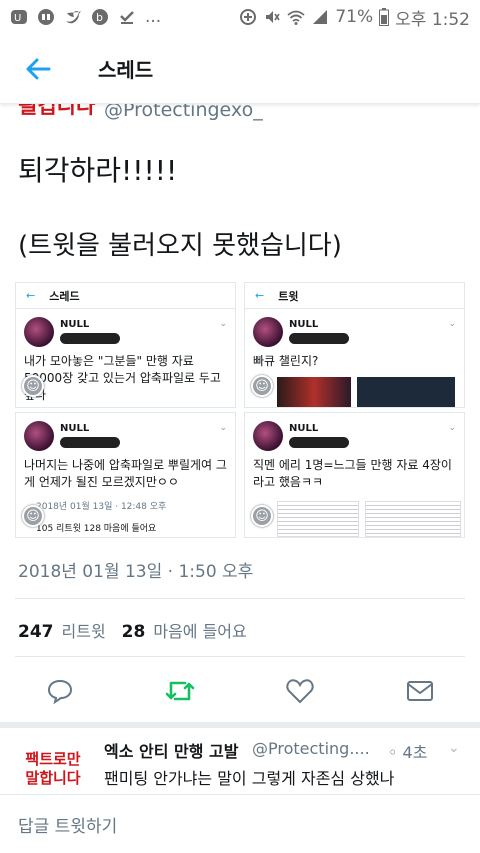 The height and width of the screenshot is (853, 480). What do you see at coordinates (248, 17) in the screenshot?
I see `data-saver-icon` at bounding box center [248, 17].